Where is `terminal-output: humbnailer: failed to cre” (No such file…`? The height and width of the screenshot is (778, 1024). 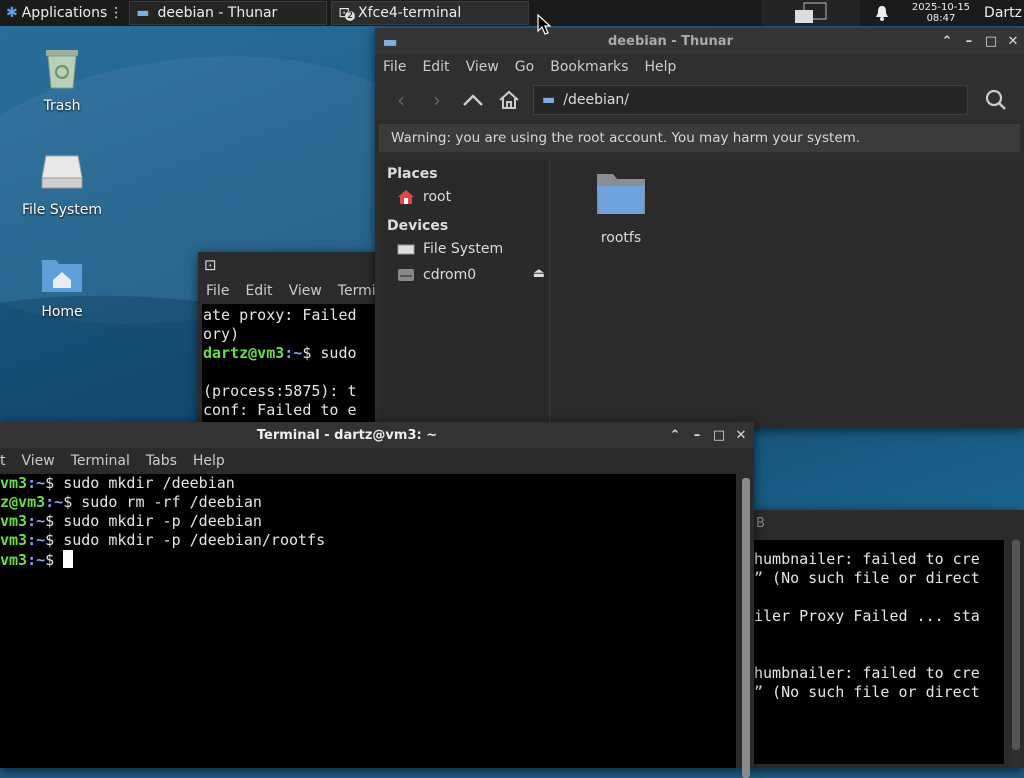 terminal-output: humbnailer: failed to cre” (No such file… is located at coordinates (879, 652).